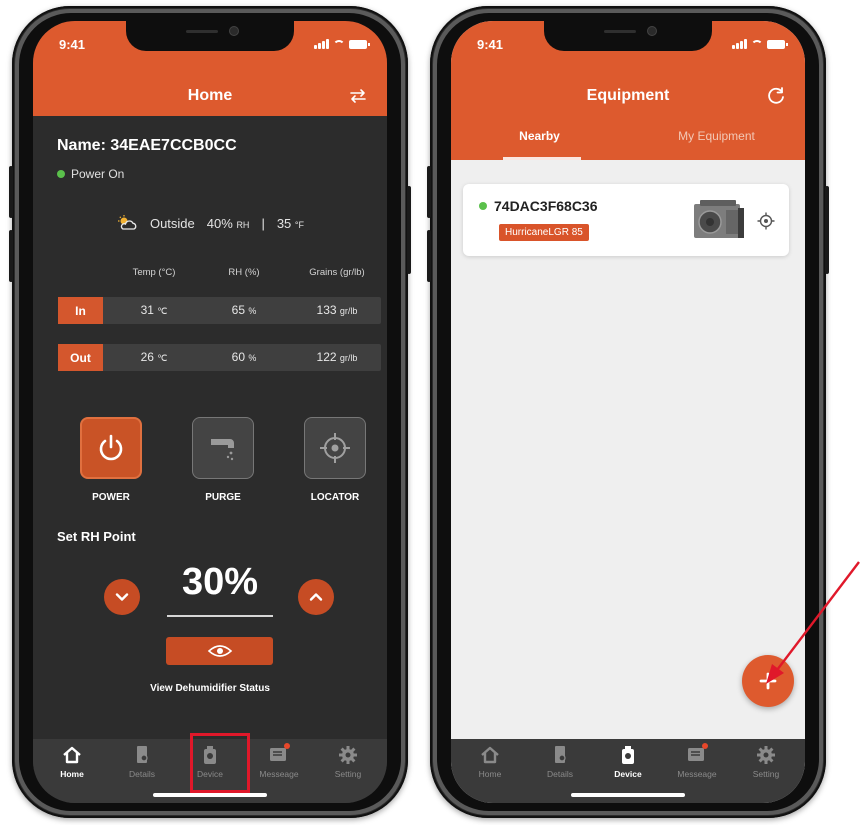 This screenshot has width=861, height=825. Describe the element at coordinates (162, 358) in the screenshot. I see `out-temp-unit: ℃` at that location.